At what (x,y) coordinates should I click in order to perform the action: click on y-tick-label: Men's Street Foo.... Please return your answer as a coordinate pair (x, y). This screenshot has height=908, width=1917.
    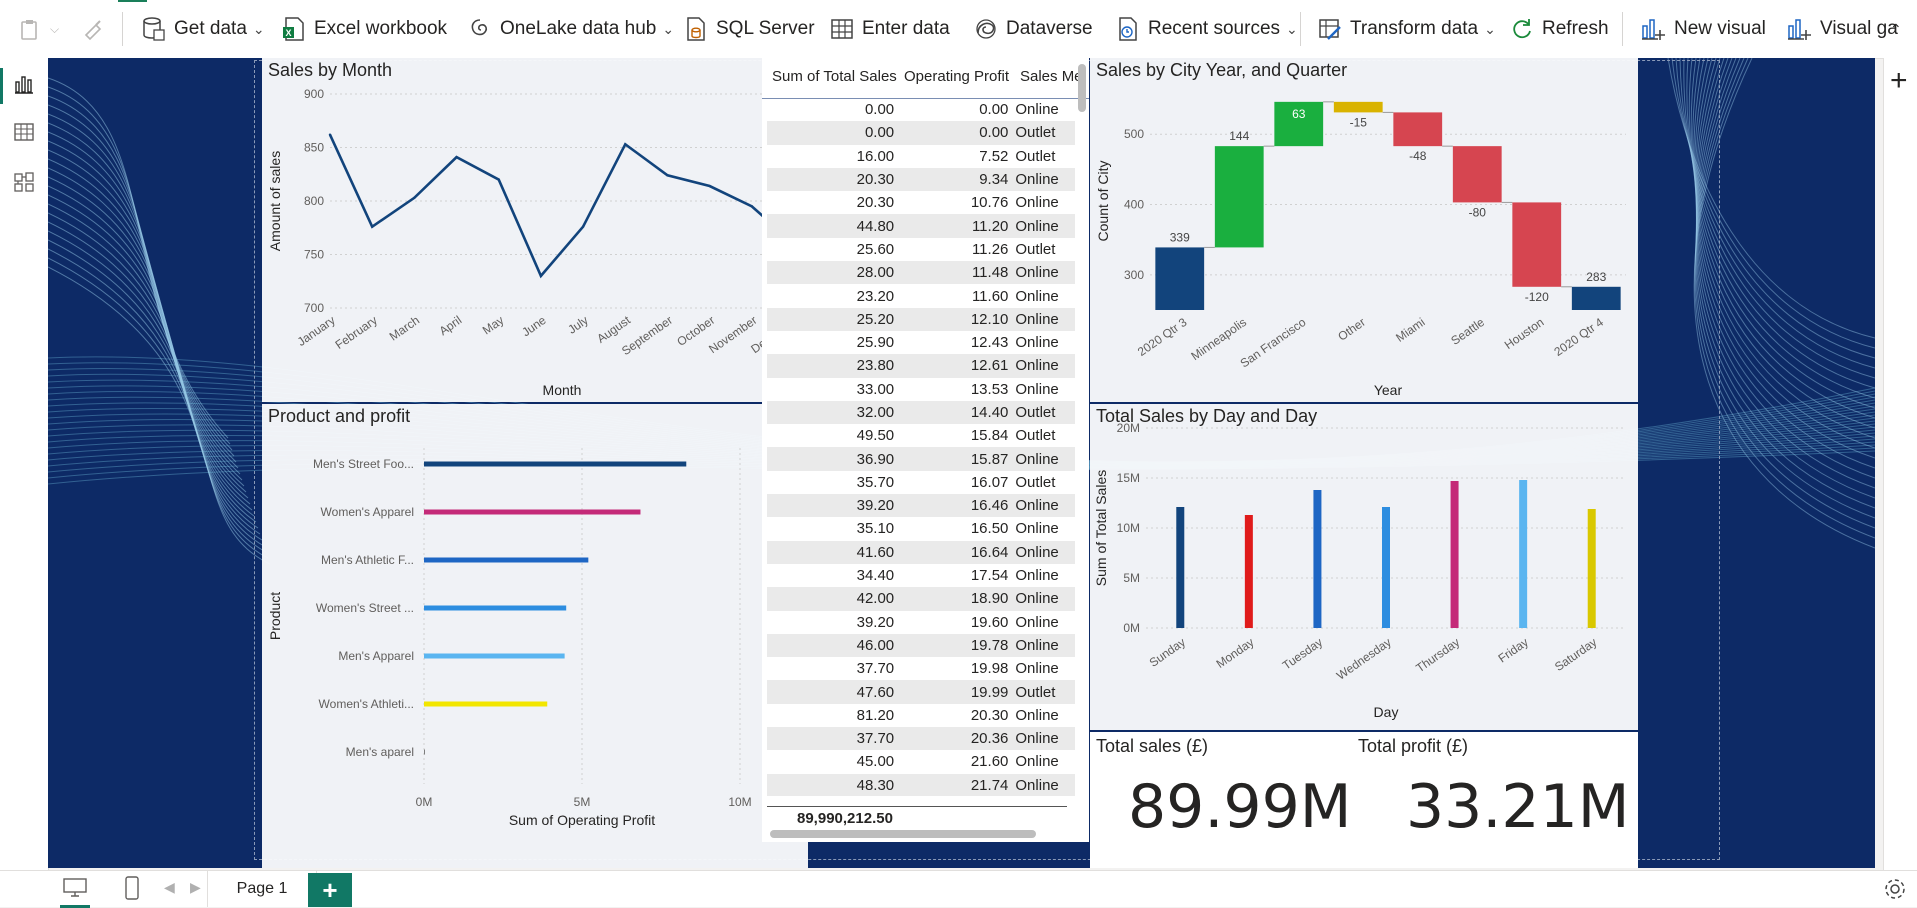
    Looking at the image, I should click on (363, 464).